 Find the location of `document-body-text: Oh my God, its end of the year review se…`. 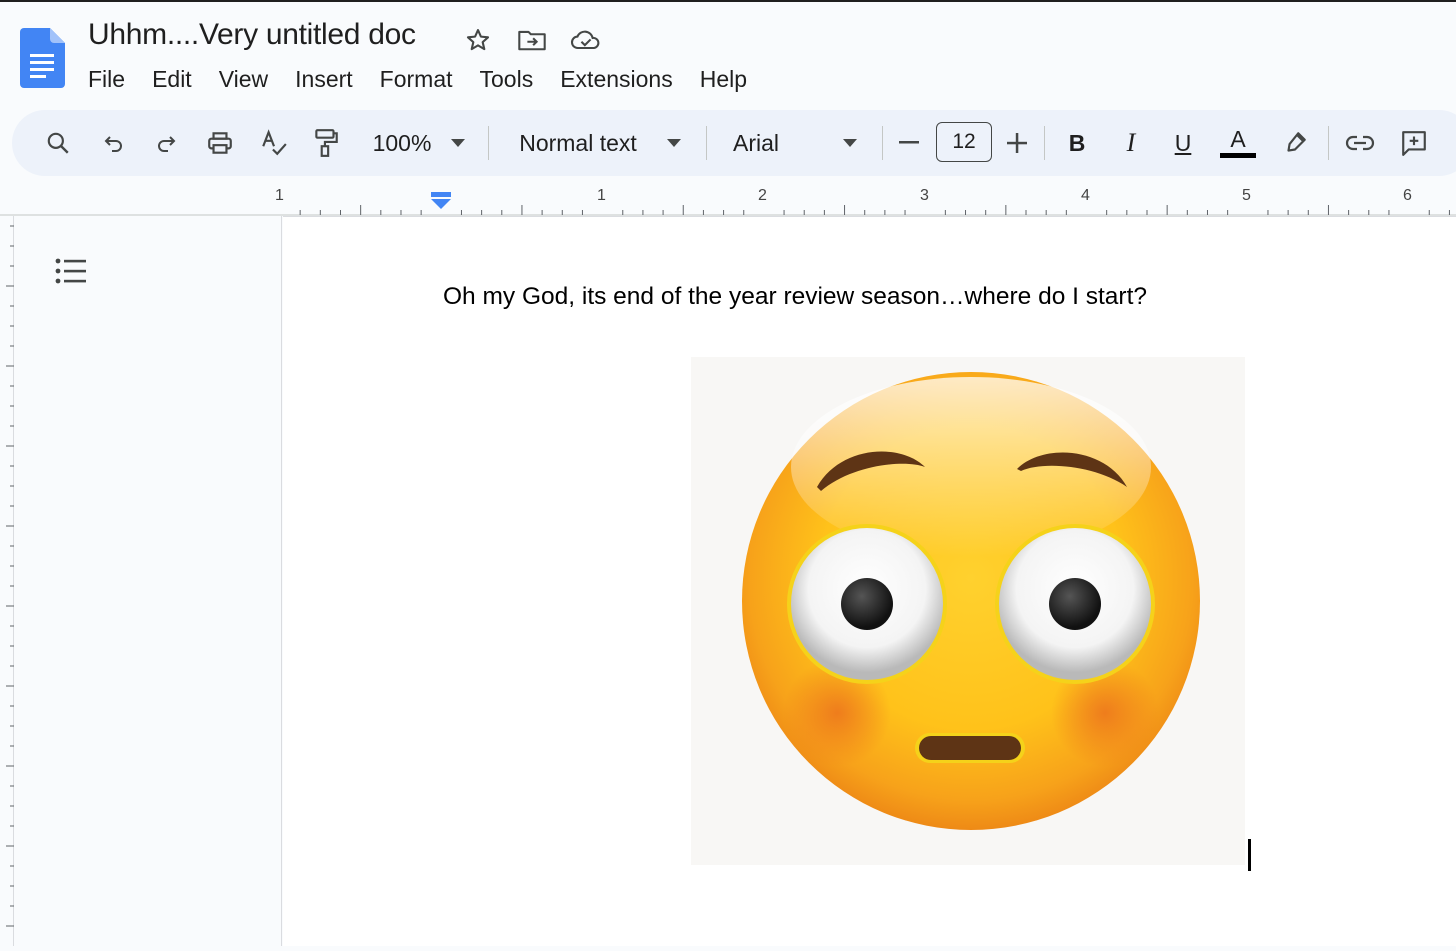

document-body-text: Oh my God, its end of the year review se… is located at coordinates (795, 297).